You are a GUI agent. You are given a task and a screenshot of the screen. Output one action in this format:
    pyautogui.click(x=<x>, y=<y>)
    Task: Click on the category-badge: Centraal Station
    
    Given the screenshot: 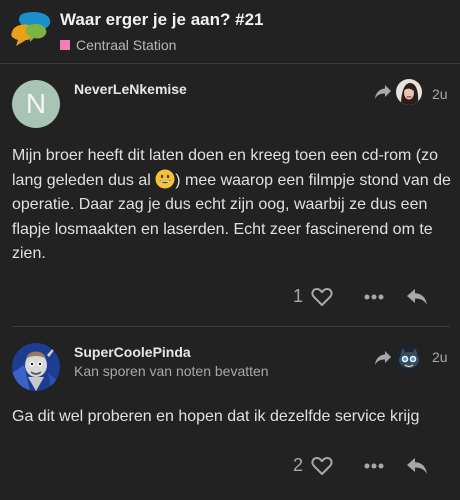 What is the action you would take?
    pyautogui.click(x=118, y=45)
    